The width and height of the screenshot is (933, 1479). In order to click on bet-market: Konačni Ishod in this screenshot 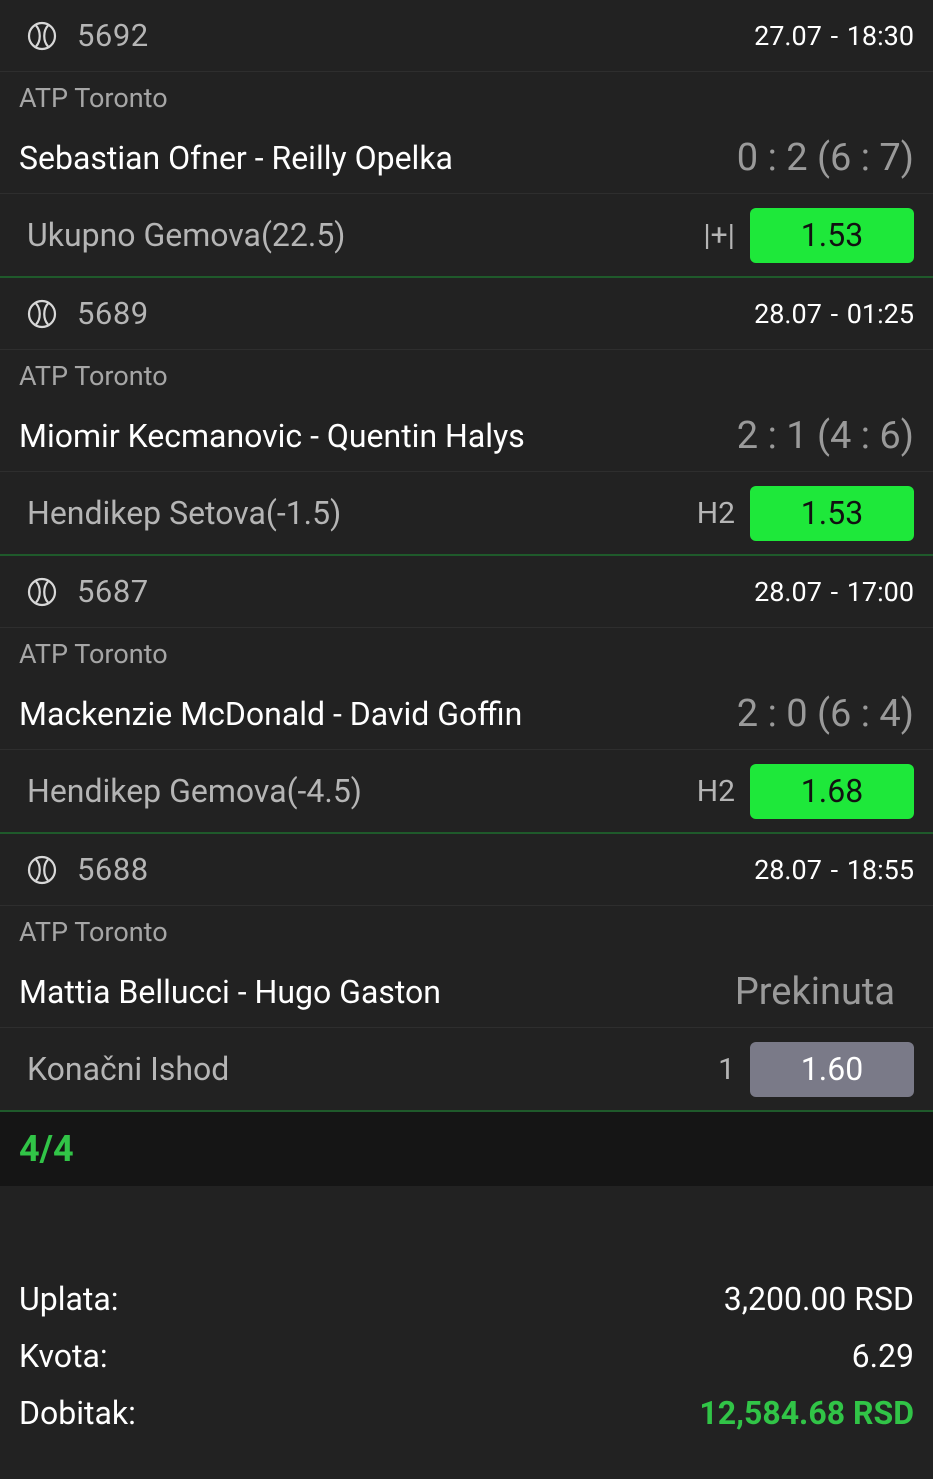, I will do `click(128, 1069)`.